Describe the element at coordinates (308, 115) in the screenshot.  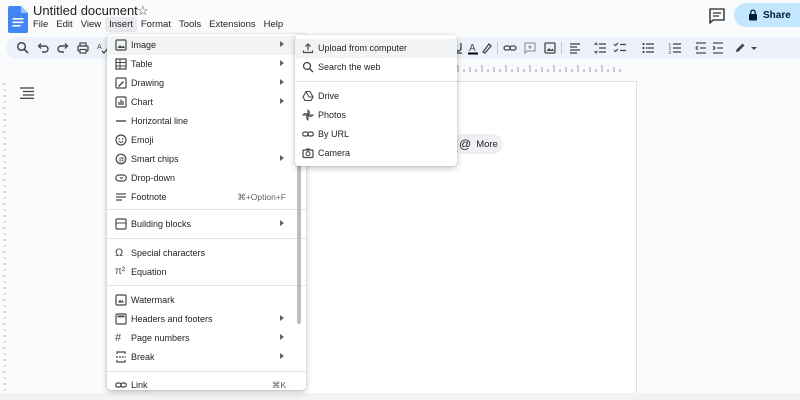
I see `photos-icon` at that location.